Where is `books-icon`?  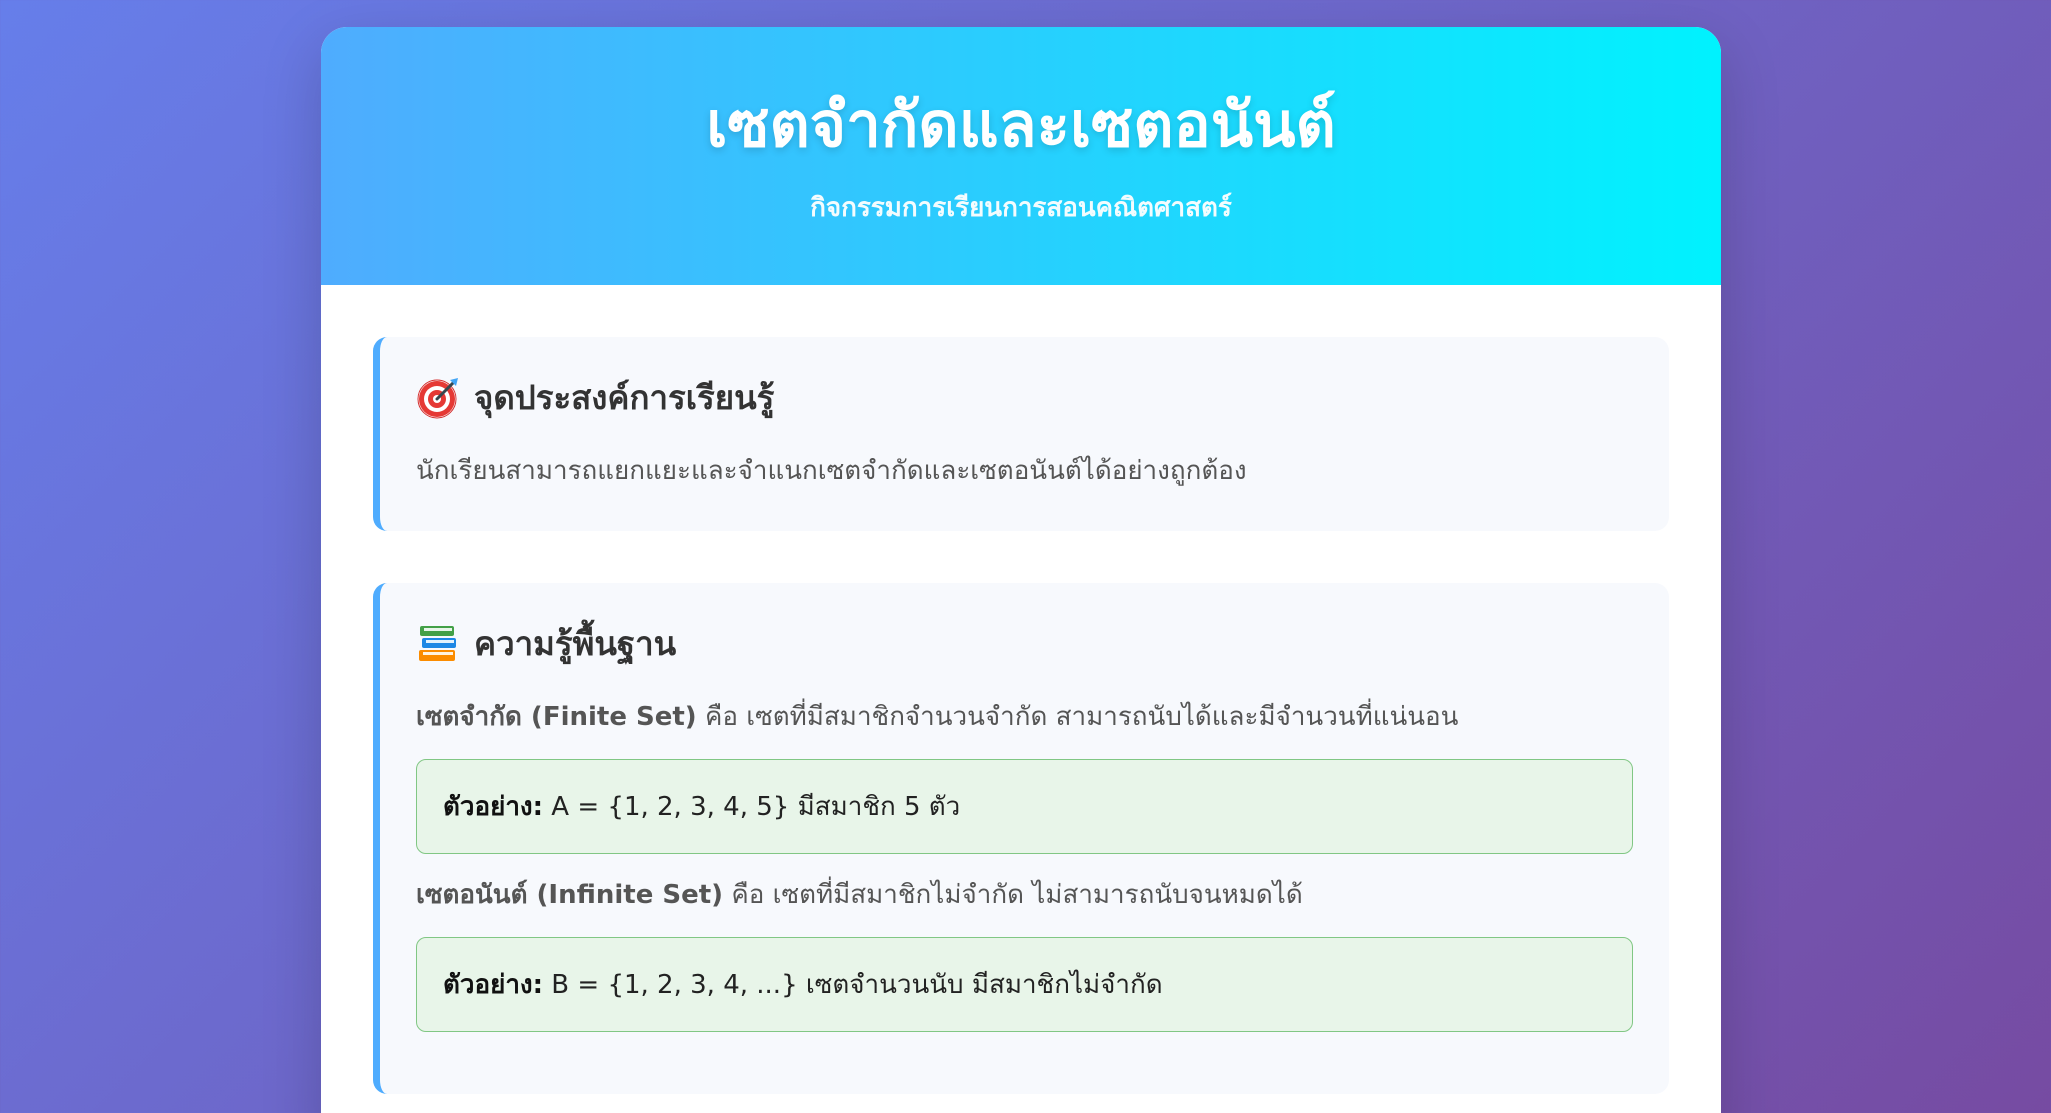 books-icon is located at coordinates (438, 644).